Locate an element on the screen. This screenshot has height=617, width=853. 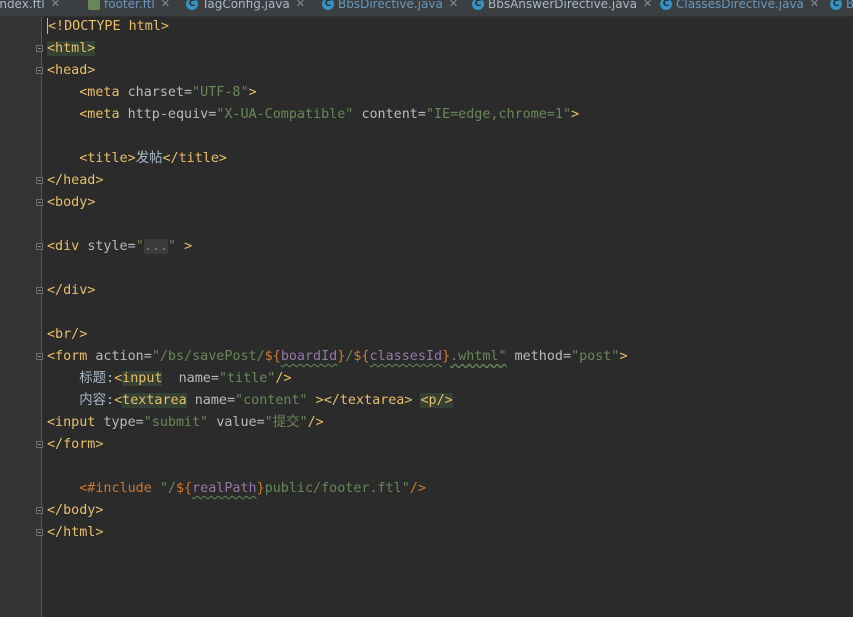
attr-name: method= is located at coordinates (543, 356).